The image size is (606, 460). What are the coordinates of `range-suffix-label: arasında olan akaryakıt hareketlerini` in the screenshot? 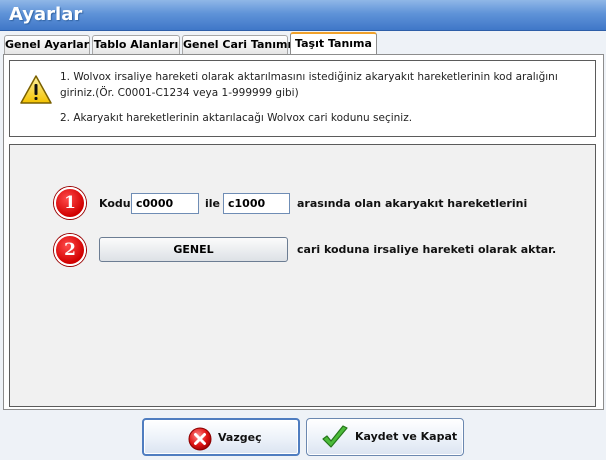 It's located at (412, 203).